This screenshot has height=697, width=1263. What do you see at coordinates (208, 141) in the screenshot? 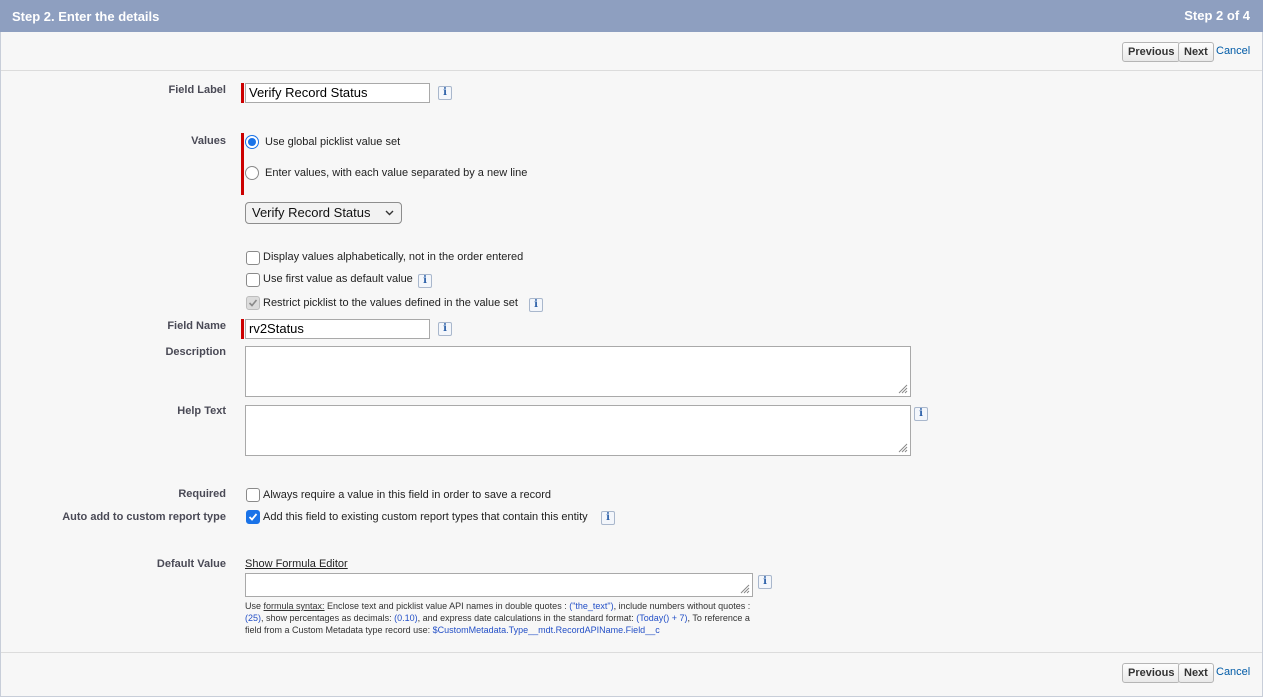
I see `values-label: Values` at bounding box center [208, 141].